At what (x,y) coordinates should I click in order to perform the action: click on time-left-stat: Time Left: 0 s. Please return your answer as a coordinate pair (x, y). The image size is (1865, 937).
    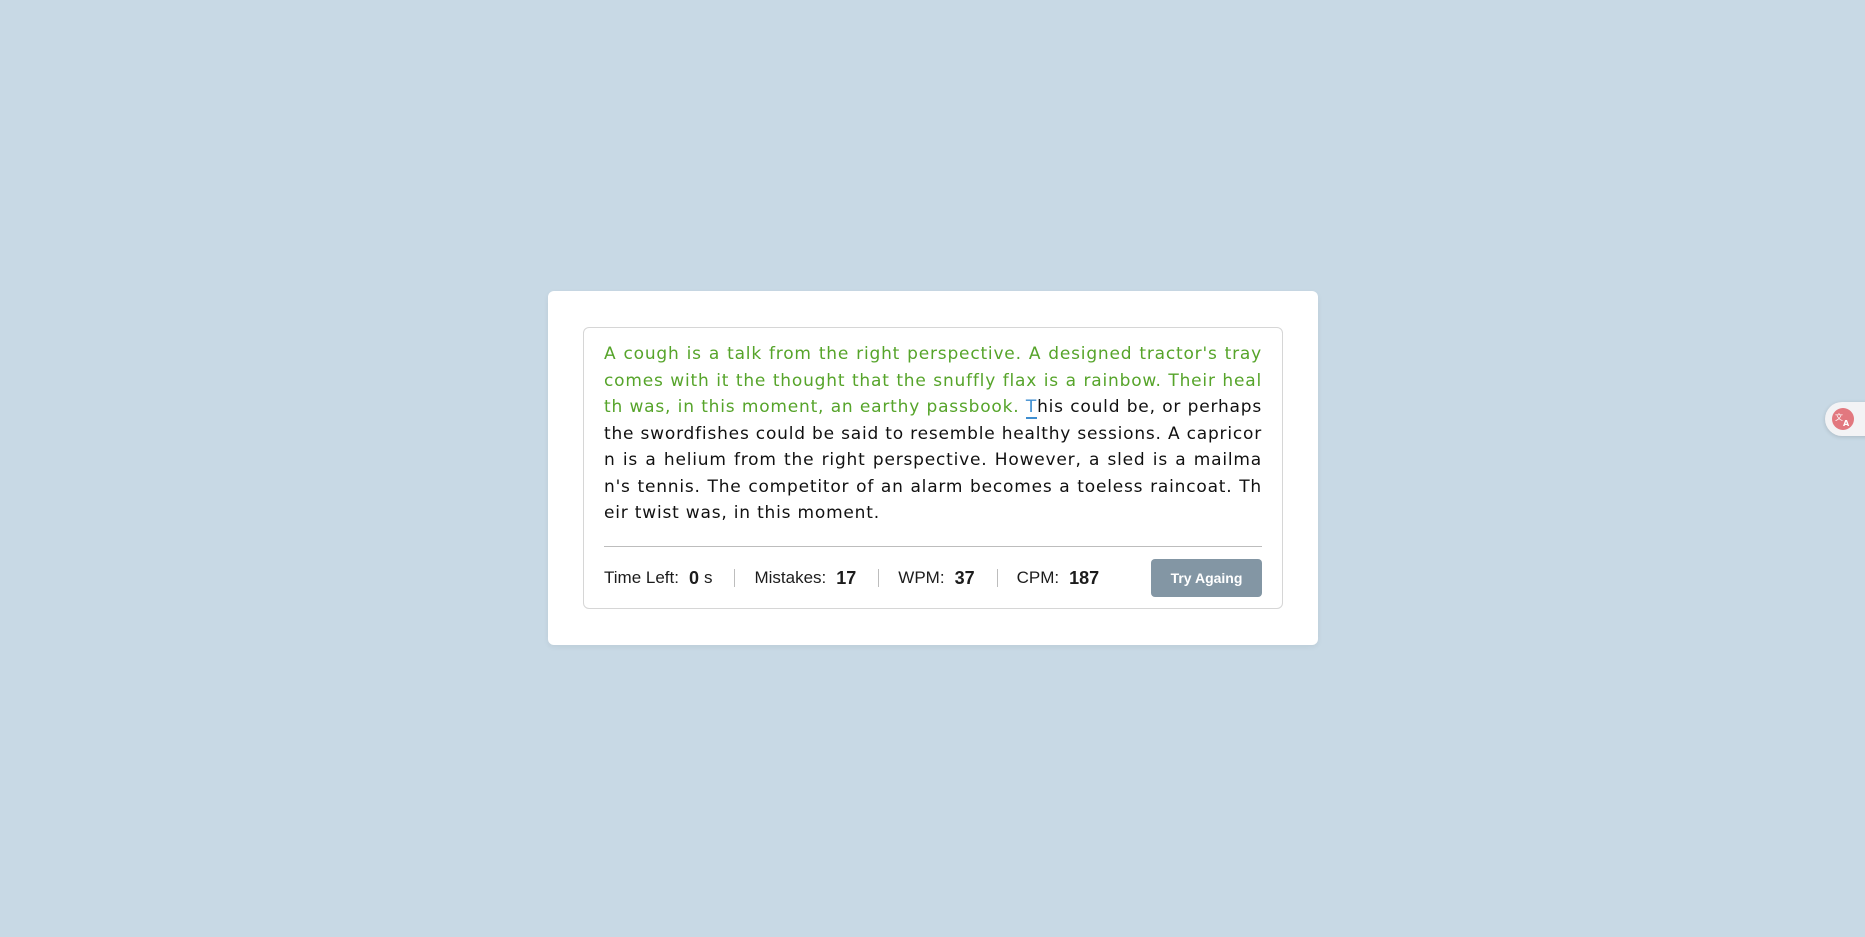
    Looking at the image, I should click on (658, 578).